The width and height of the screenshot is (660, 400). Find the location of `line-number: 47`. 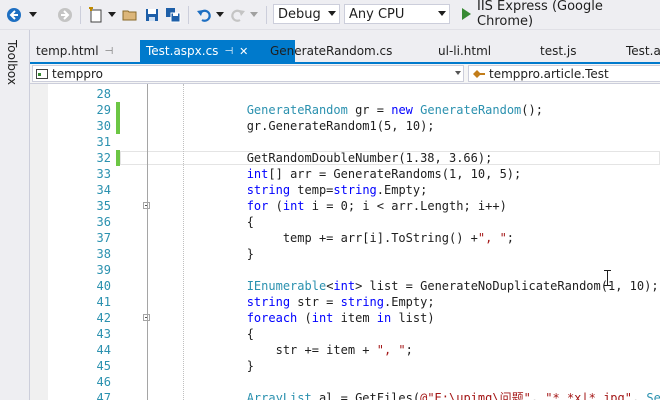

line-number: 47 is located at coordinates (103, 395).